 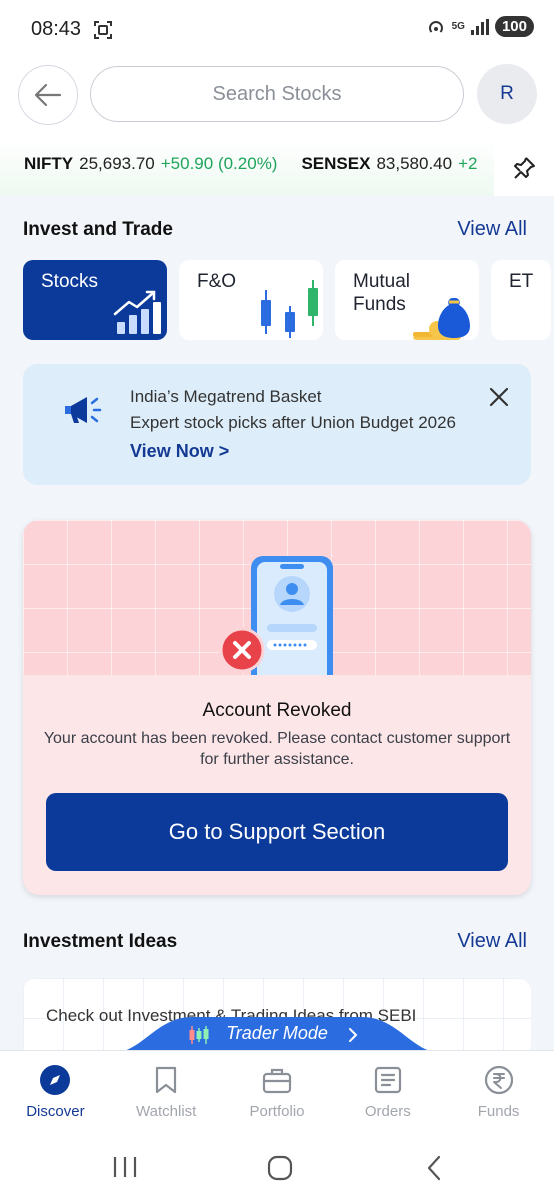 What do you see at coordinates (521, 300) in the screenshot?
I see `category-etf: ET` at bounding box center [521, 300].